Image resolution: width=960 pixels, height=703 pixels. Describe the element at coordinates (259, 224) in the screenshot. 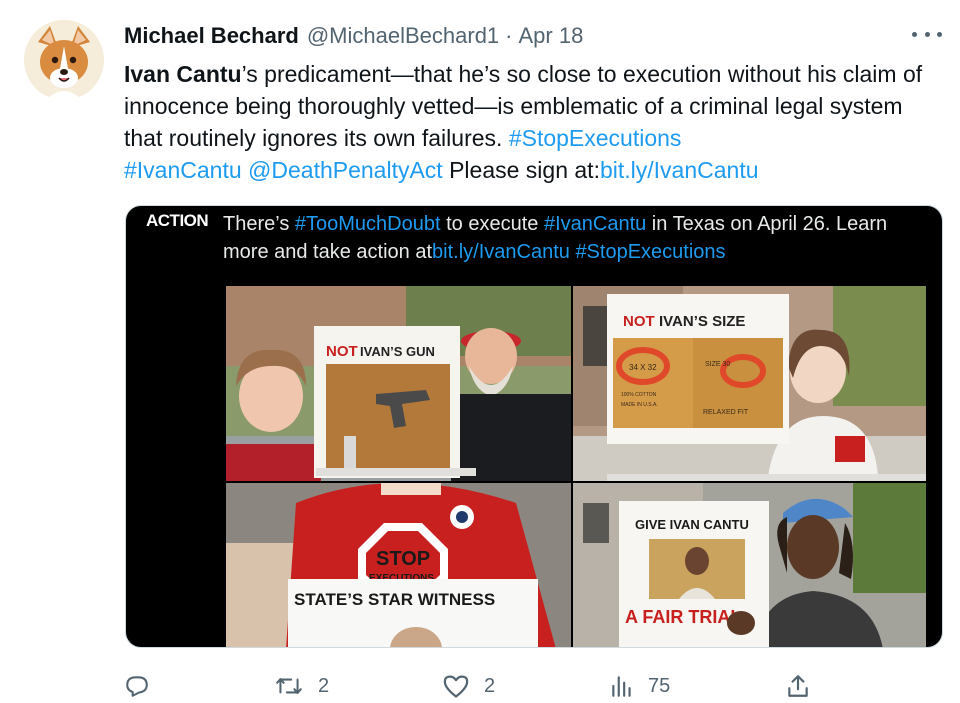

I see `caption-text: There’s` at that location.